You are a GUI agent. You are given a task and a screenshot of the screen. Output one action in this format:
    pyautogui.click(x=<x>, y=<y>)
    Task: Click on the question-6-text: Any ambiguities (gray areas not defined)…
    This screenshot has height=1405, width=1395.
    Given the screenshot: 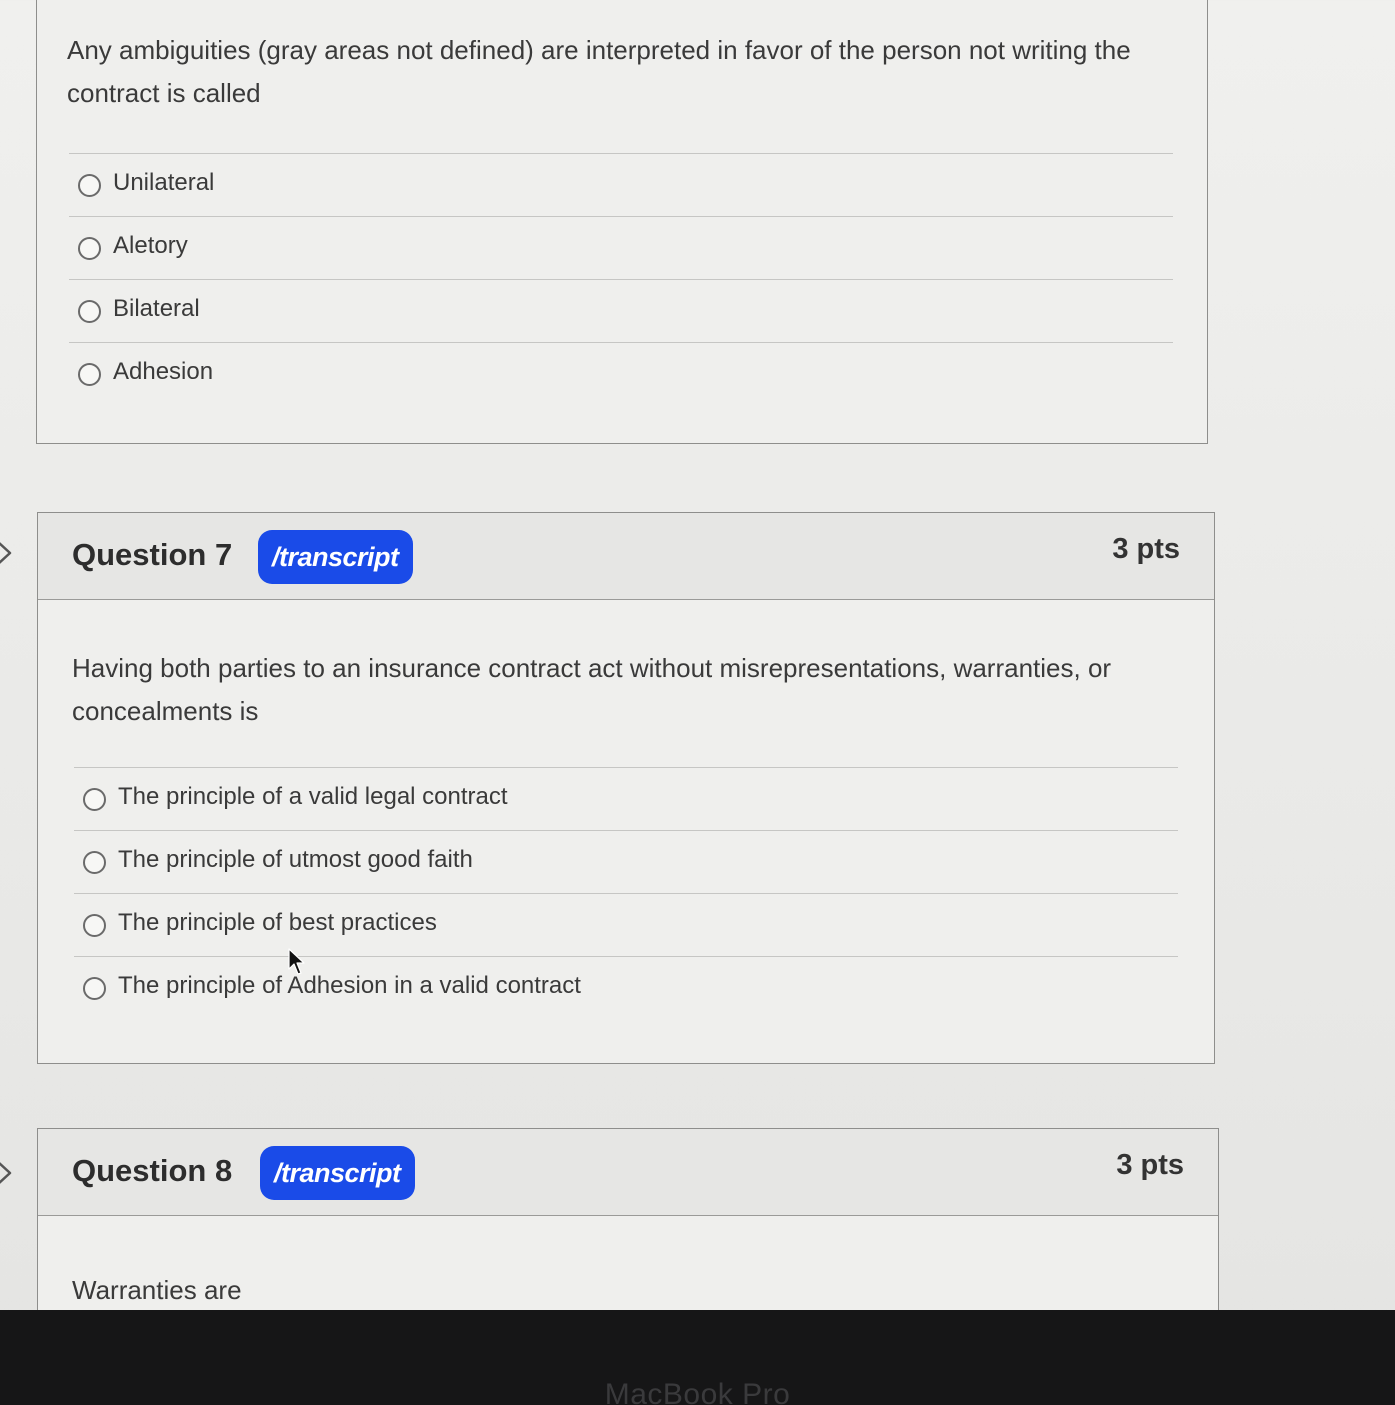 What is the action you would take?
    pyautogui.click(x=599, y=71)
    